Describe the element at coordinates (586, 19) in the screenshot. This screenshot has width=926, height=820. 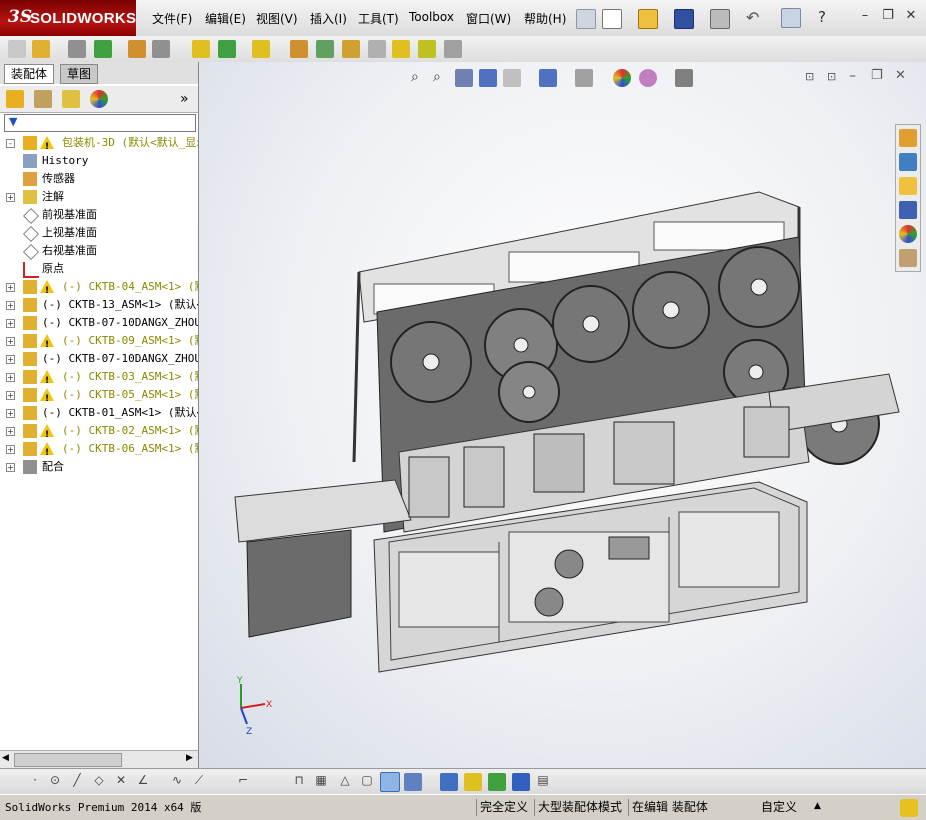
I see `pin-icon` at that location.